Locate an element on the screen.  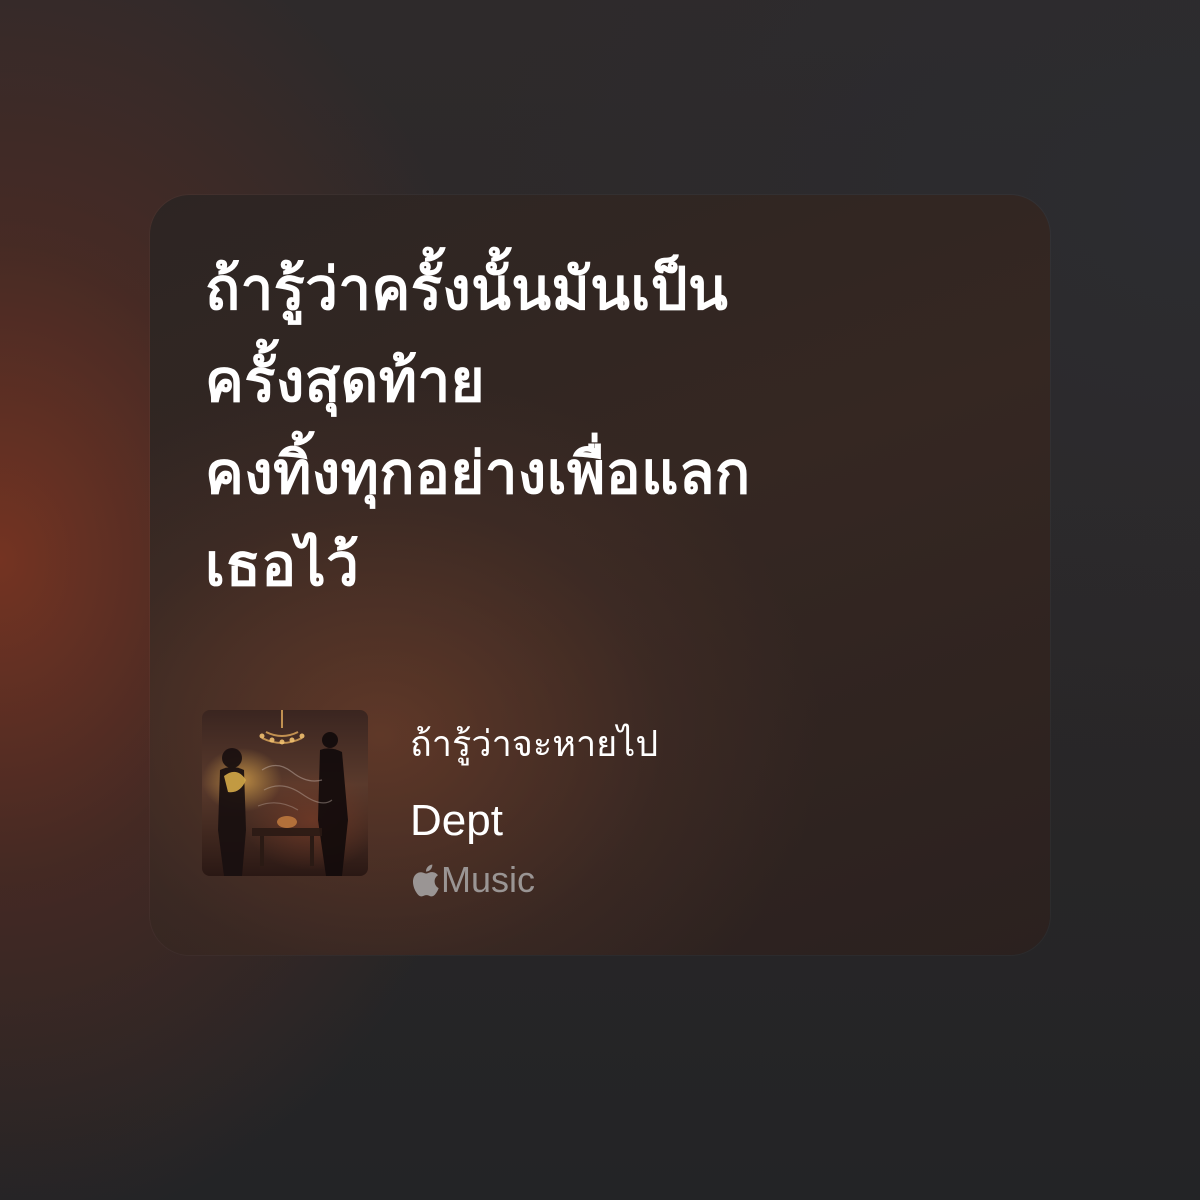
lyric-line: ครั้งสุดท้าย is located at coordinates (345, 381).